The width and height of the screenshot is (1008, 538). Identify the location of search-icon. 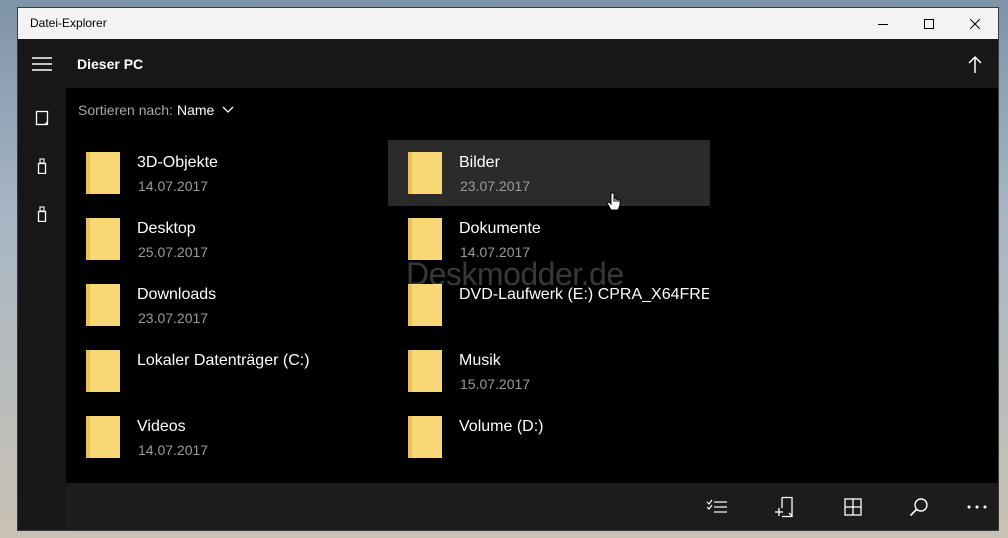
(918, 507).